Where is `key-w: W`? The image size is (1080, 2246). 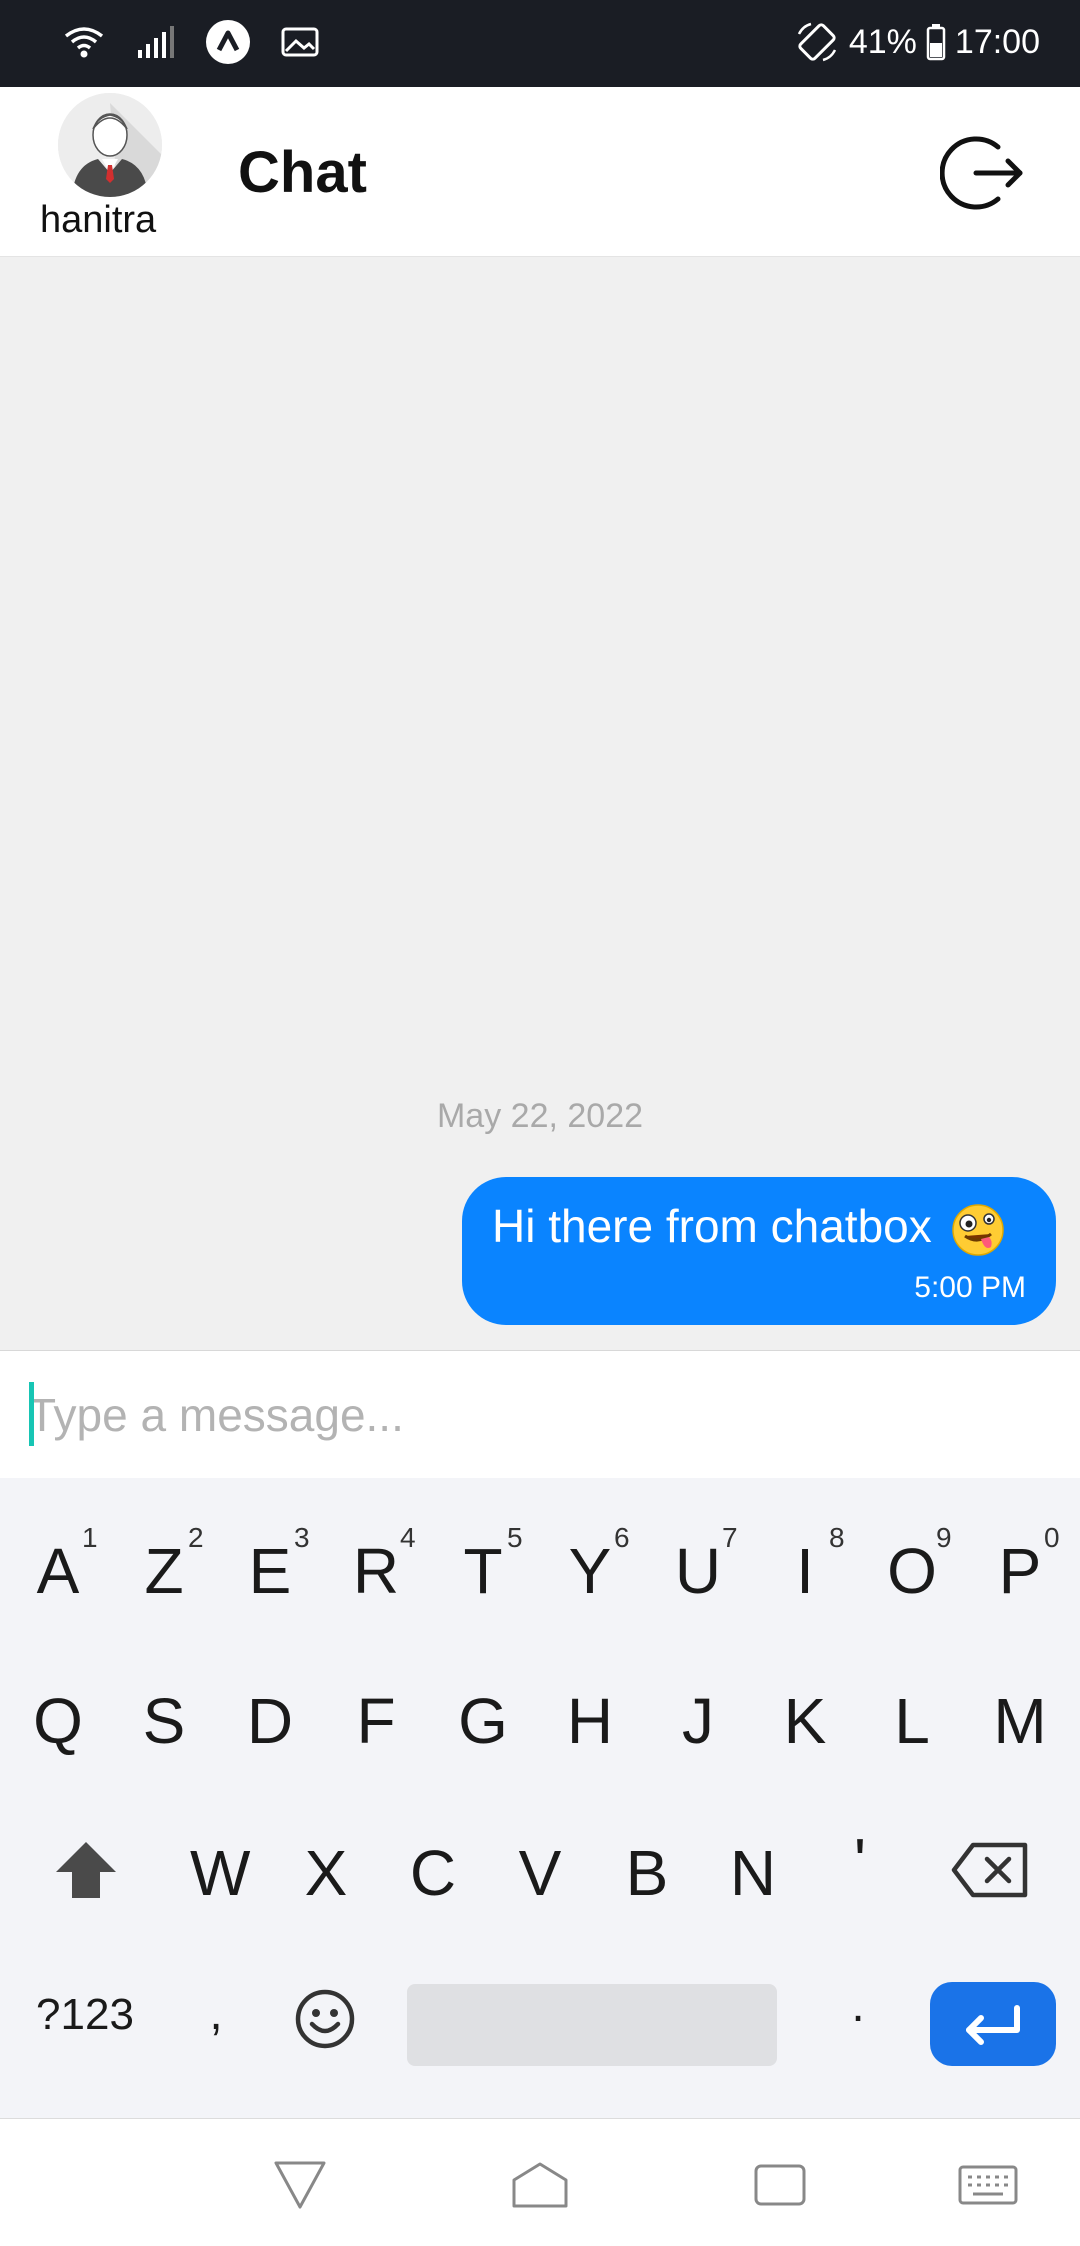 key-w: W is located at coordinates (220, 1873).